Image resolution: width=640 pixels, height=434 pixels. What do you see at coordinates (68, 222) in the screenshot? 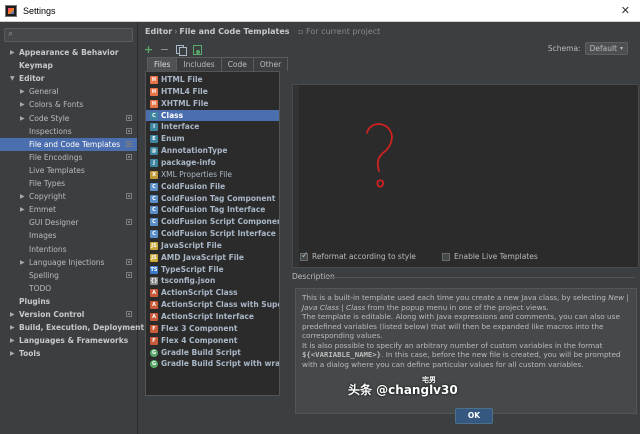
I see `sidebar-item: GUI Designer` at bounding box center [68, 222].